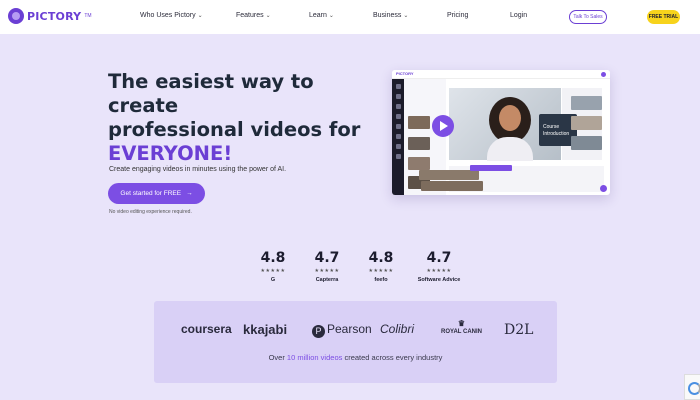 Image resolution: width=700 pixels, height=400 pixels. What do you see at coordinates (206, 329) in the screenshot?
I see `coursera-logo: coursera` at bounding box center [206, 329].